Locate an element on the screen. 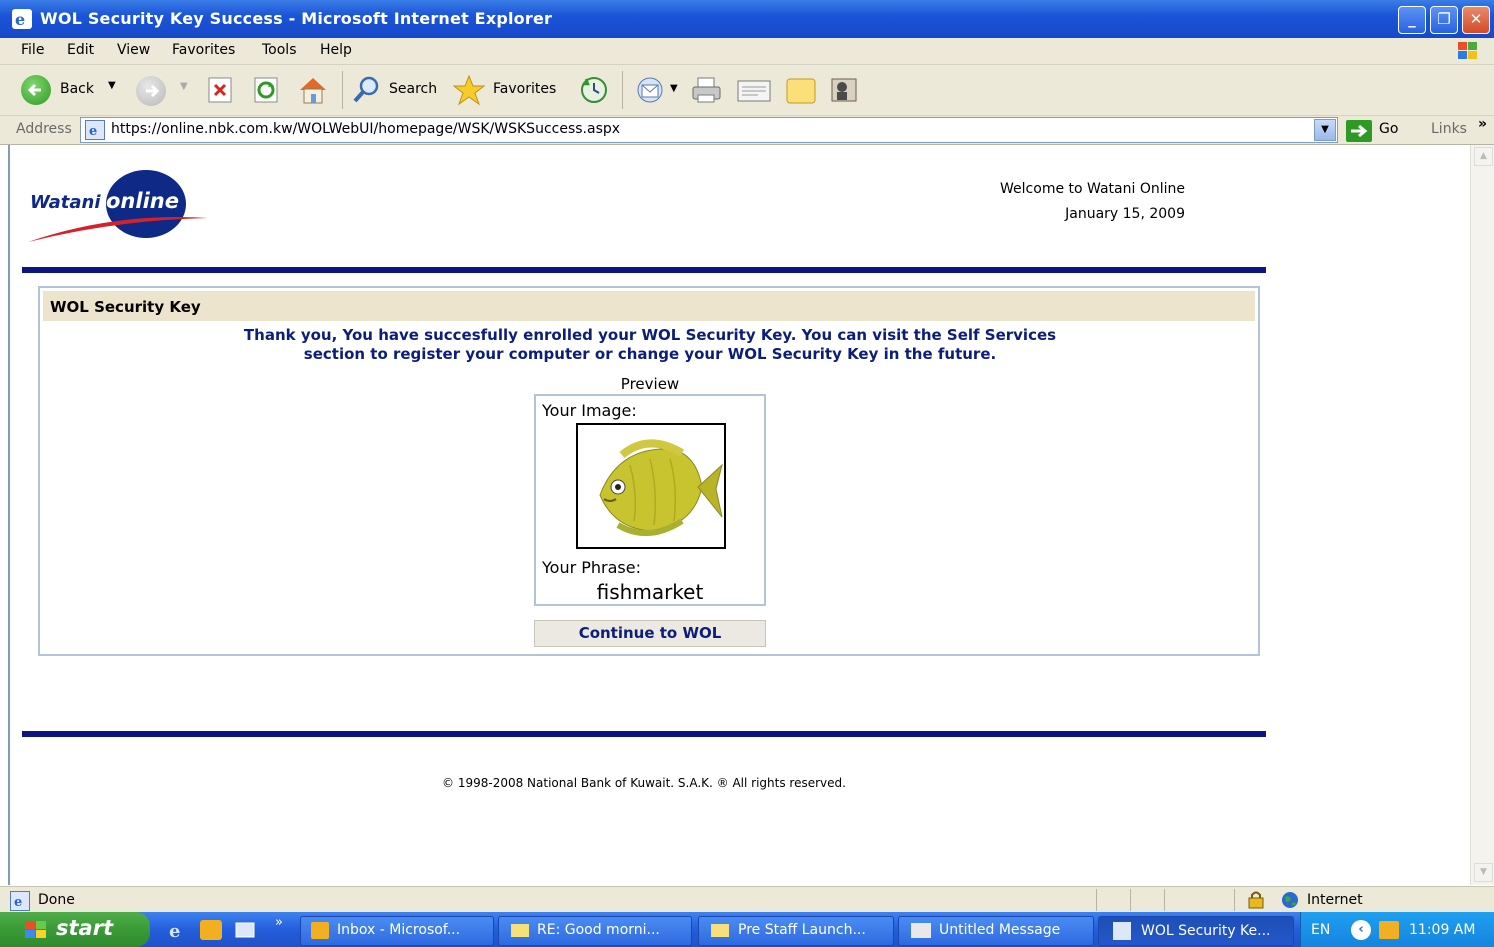  logo-online-text: online is located at coordinates (142, 201).